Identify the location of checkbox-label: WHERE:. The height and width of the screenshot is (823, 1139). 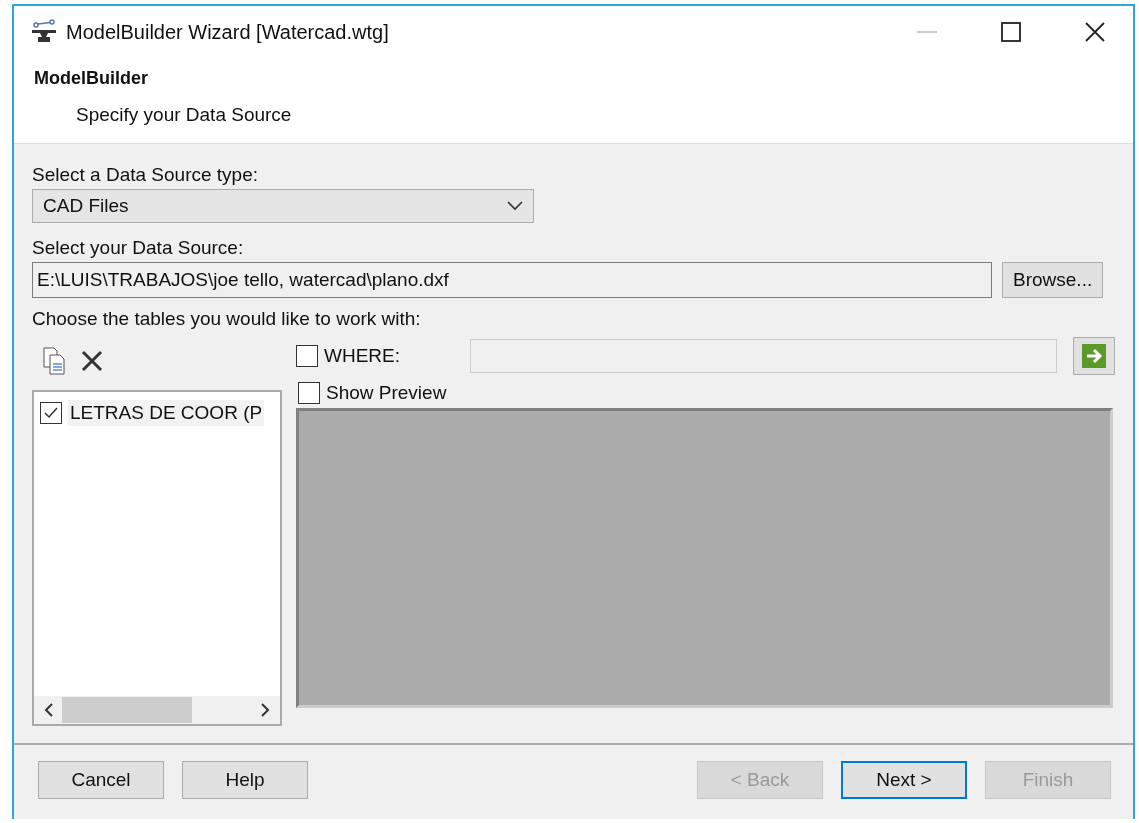
(362, 356).